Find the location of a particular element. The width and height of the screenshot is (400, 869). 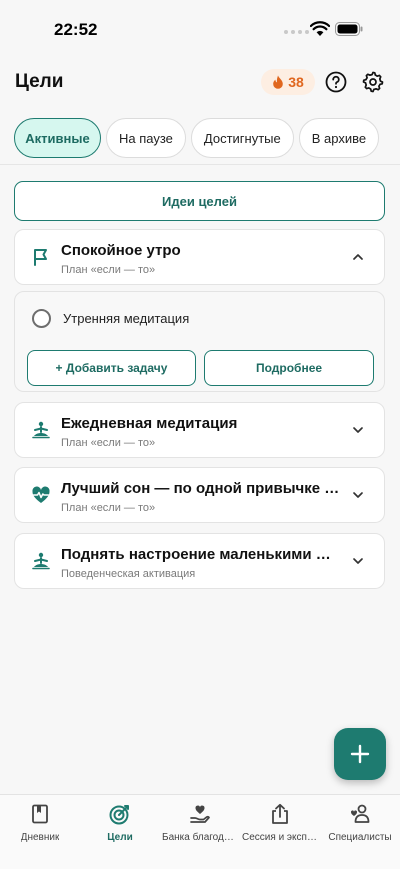

status-time: 22:52 is located at coordinates (76, 29).